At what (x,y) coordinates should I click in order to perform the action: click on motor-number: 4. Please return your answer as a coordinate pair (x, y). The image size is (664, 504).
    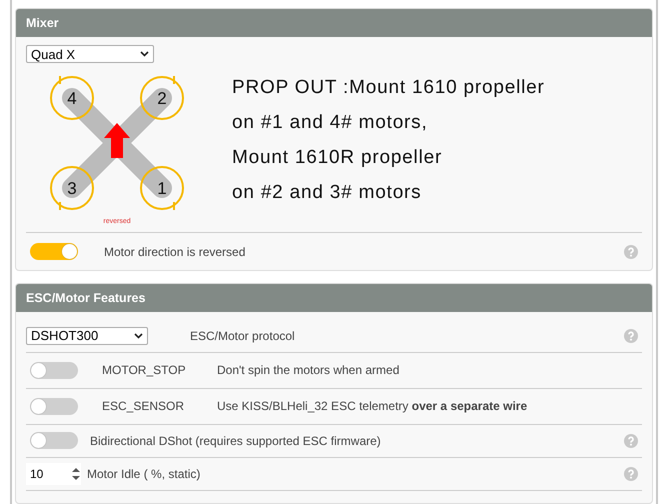
    Looking at the image, I should click on (72, 98).